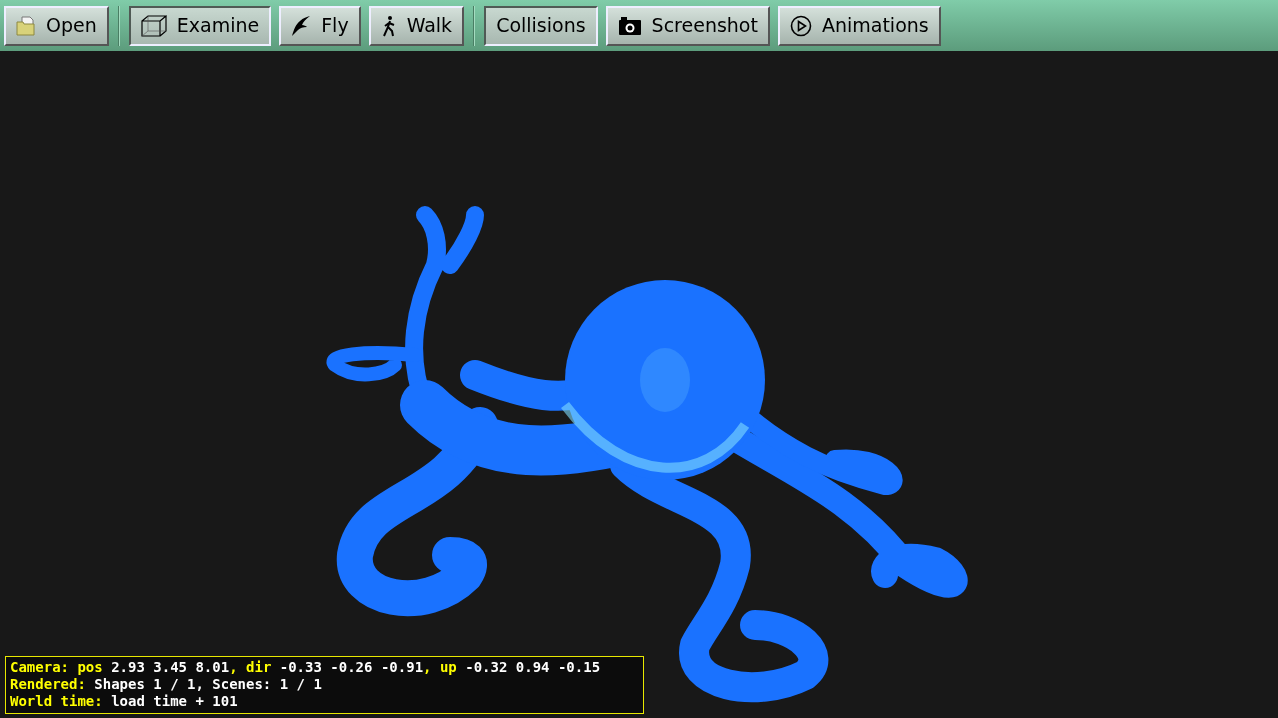  I want to click on status-value: 2.93 3.45 8.01, so click(170, 667).